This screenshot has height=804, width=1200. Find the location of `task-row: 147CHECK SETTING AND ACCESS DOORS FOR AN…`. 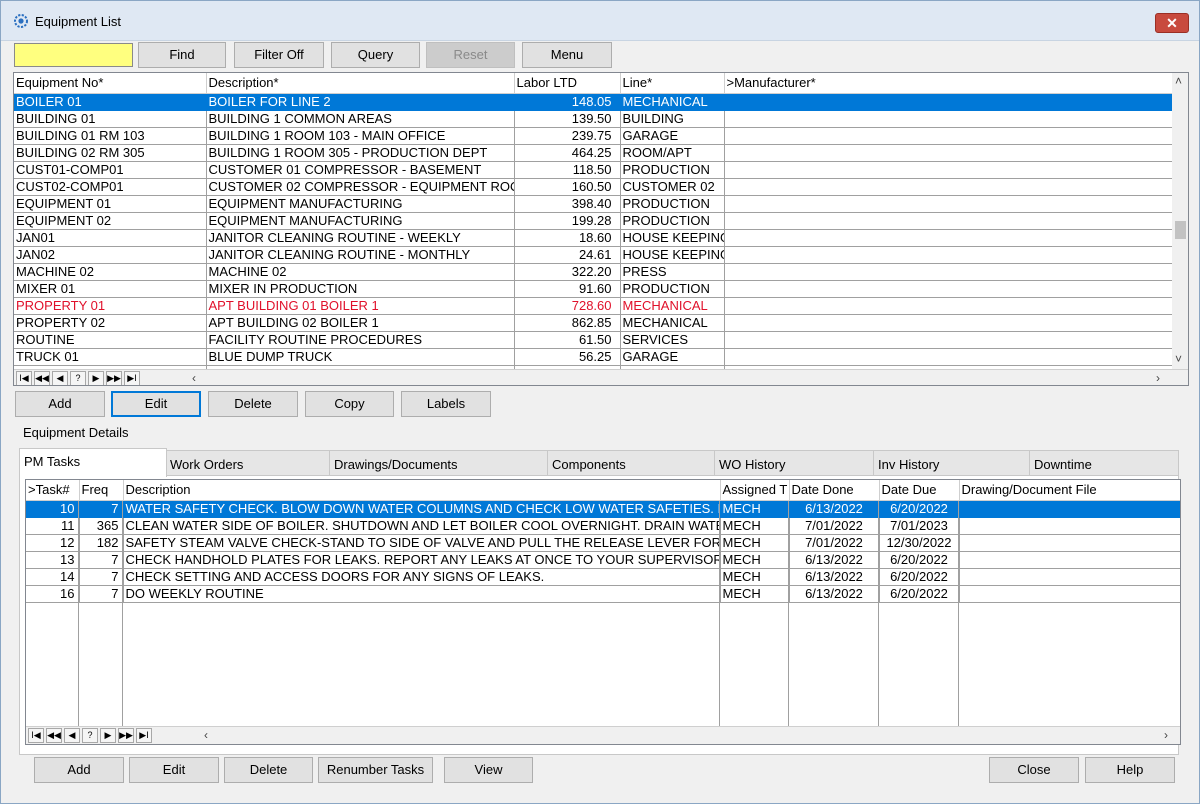

task-row: 147CHECK SETTING AND ACCESS DOORS FOR AN… is located at coordinates (603, 576).